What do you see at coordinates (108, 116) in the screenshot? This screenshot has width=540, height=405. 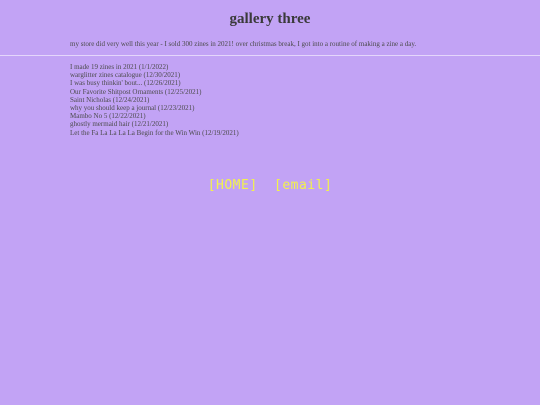 I see `post-link: Mambo No 5 (12/22/2021)` at bounding box center [108, 116].